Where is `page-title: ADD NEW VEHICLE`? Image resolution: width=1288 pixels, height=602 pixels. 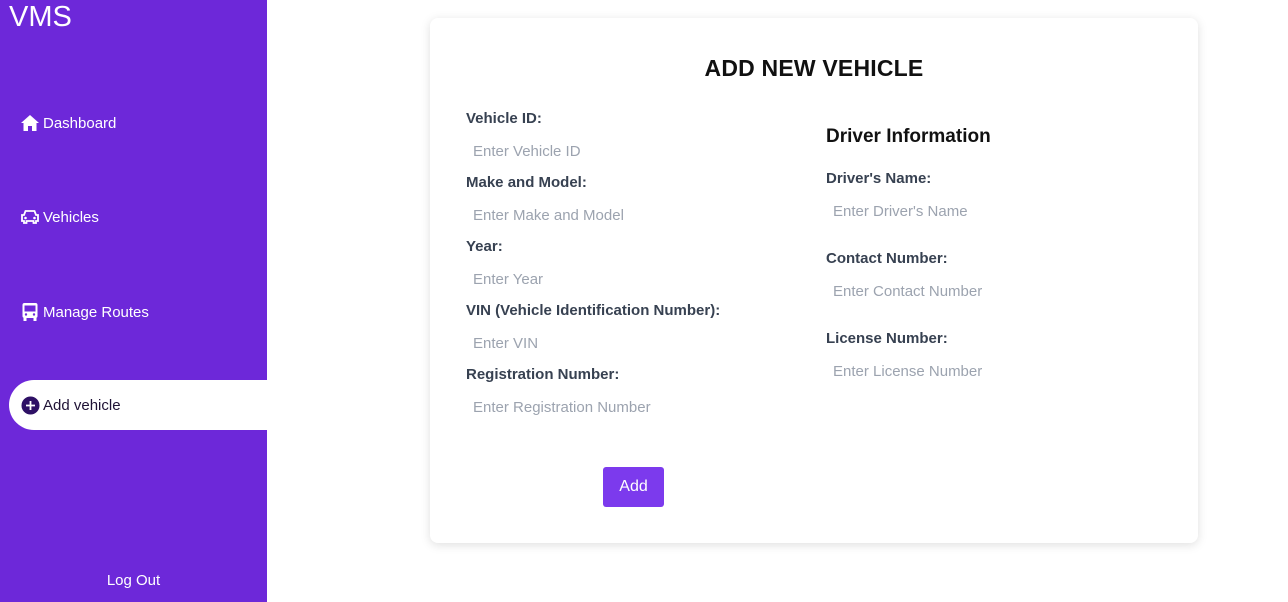
page-title: ADD NEW VEHICLE is located at coordinates (814, 68).